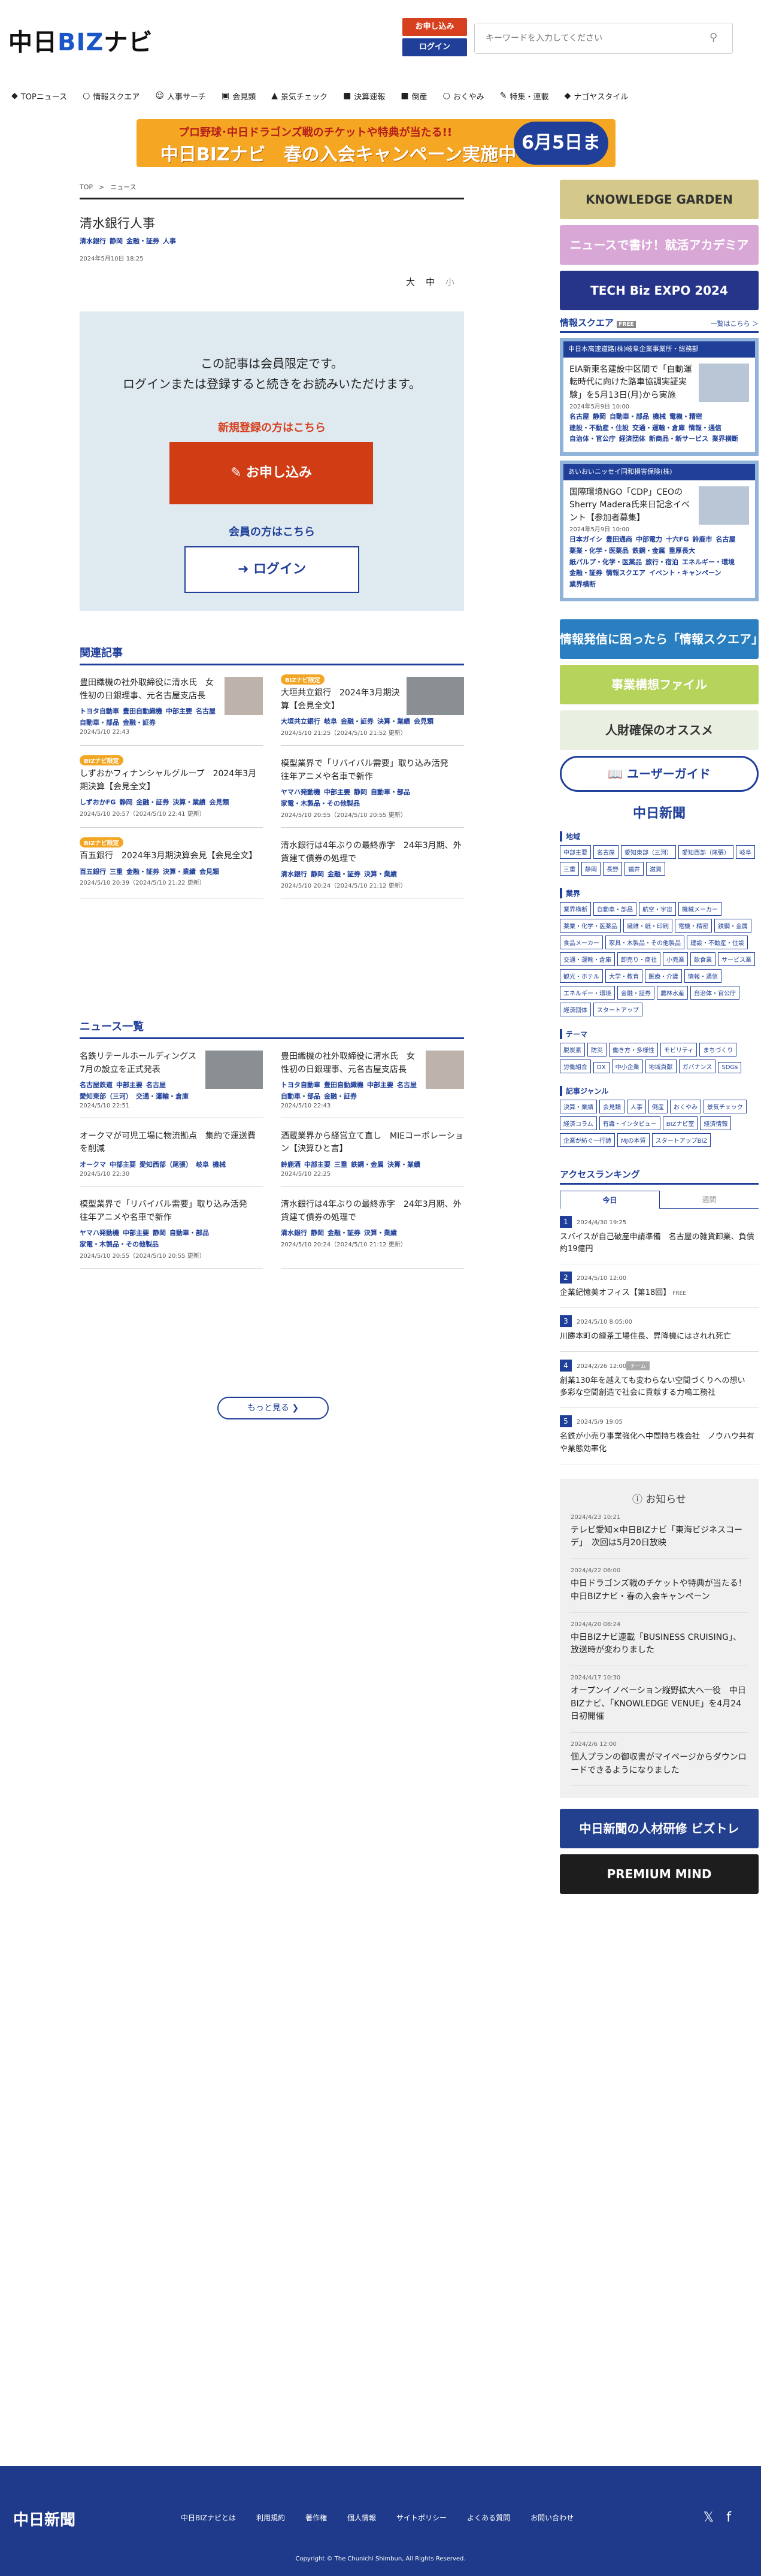 The width and height of the screenshot is (761, 2576). What do you see at coordinates (659, 1330) in the screenshot?
I see `ranking-item: 3 2024/5/10 8:05:00 川勝本町の緑茶工場住長、昇降機にはされれ死亡` at bounding box center [659, 1330].